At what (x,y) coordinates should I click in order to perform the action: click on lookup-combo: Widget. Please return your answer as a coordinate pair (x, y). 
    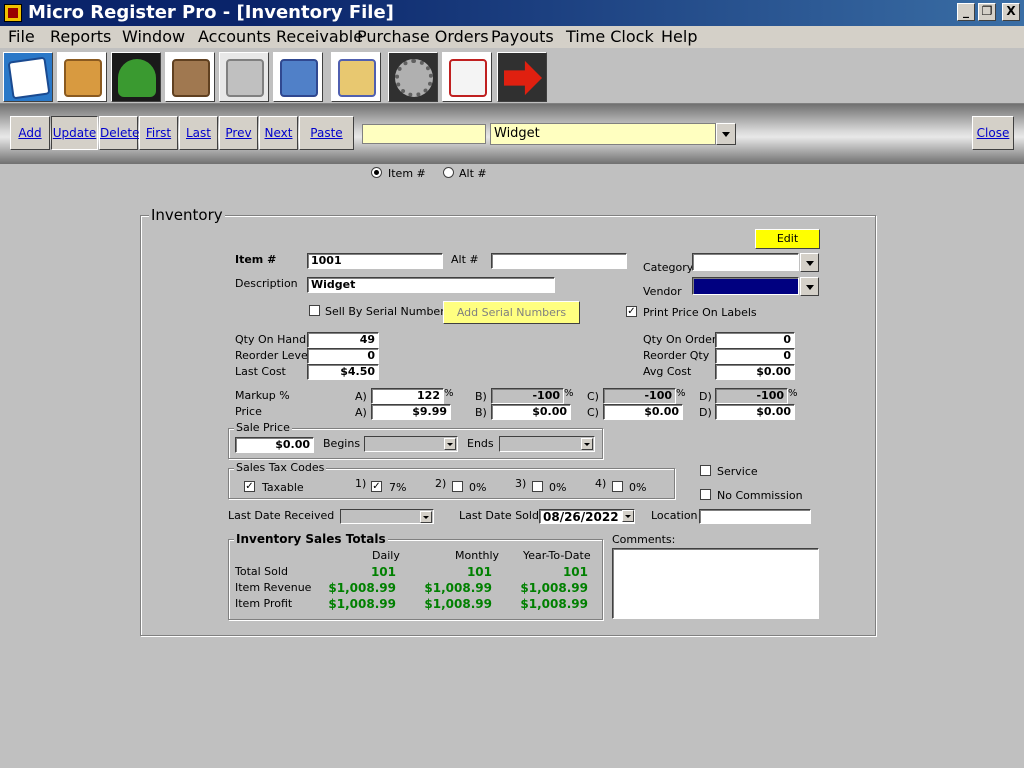
    Looking at the image, I should click on (603, 134).